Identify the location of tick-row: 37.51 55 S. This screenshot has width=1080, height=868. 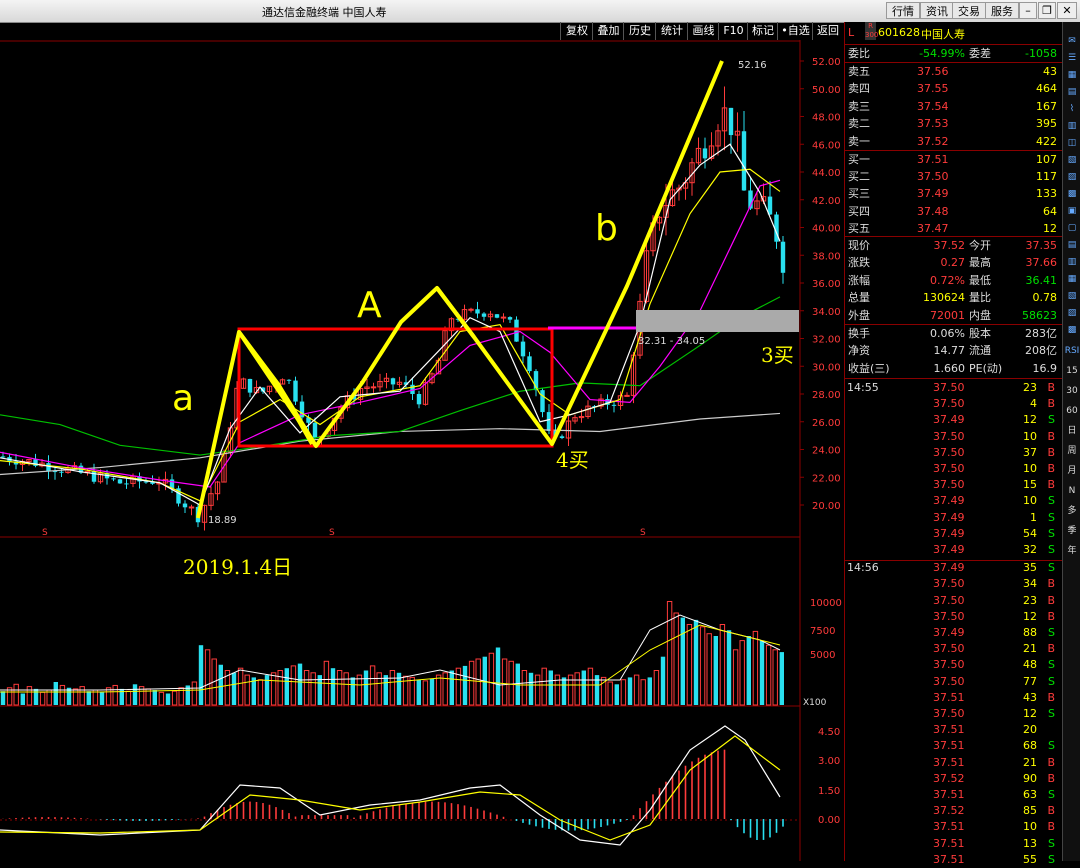
(994, 859).